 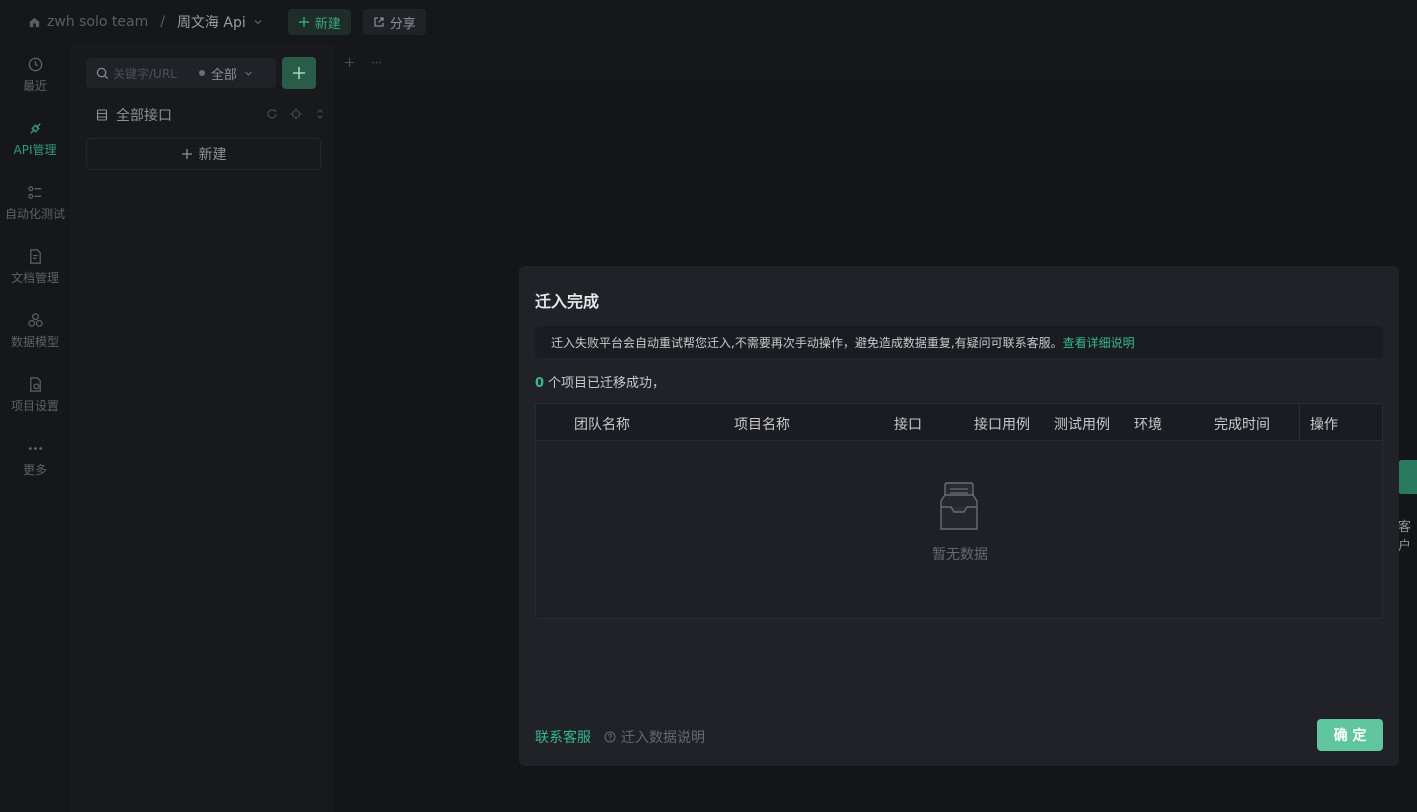 What do you see at coordinates (145, 73) in the screenshot?
I see `search-placeholder: 关键字/URL` at bounding box center [145, 73].